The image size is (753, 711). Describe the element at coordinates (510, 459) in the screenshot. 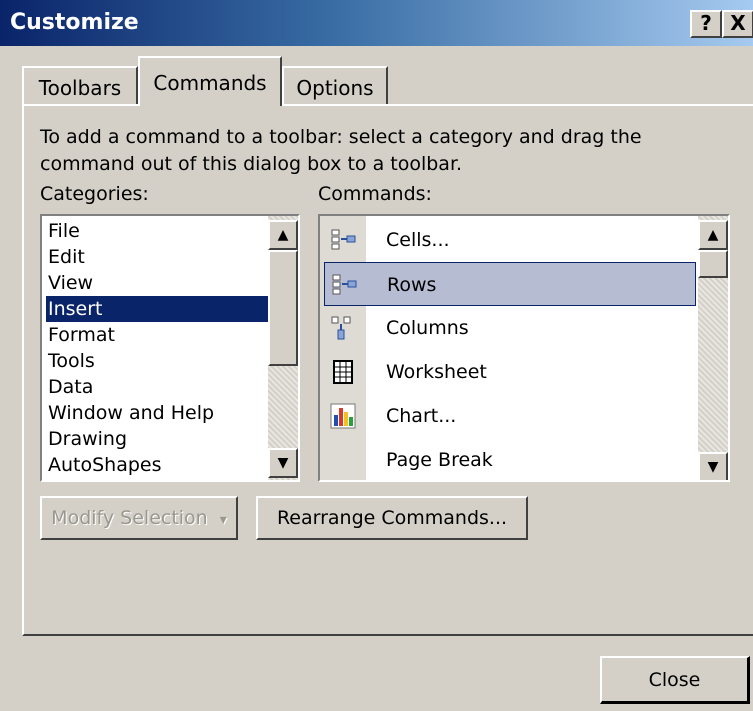

I see `command-item-page-break: Page Break` at that location.